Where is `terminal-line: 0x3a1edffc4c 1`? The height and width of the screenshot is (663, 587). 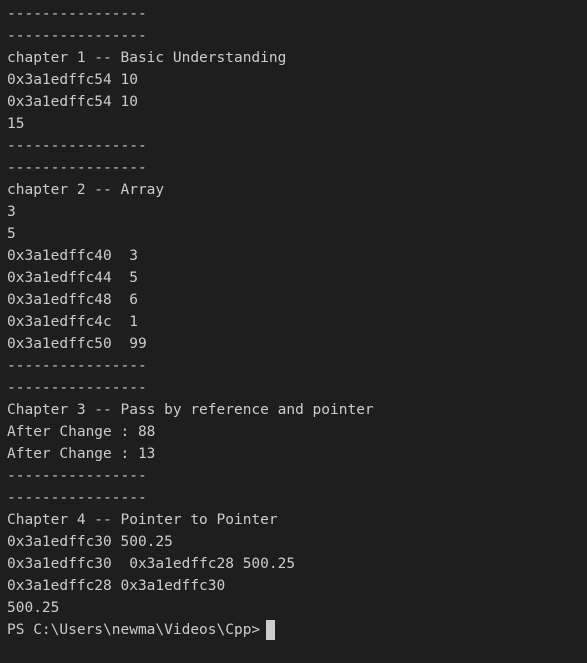 terminal-line: 0x3a1edffc4c 1 is located at coordinates (72, 322).